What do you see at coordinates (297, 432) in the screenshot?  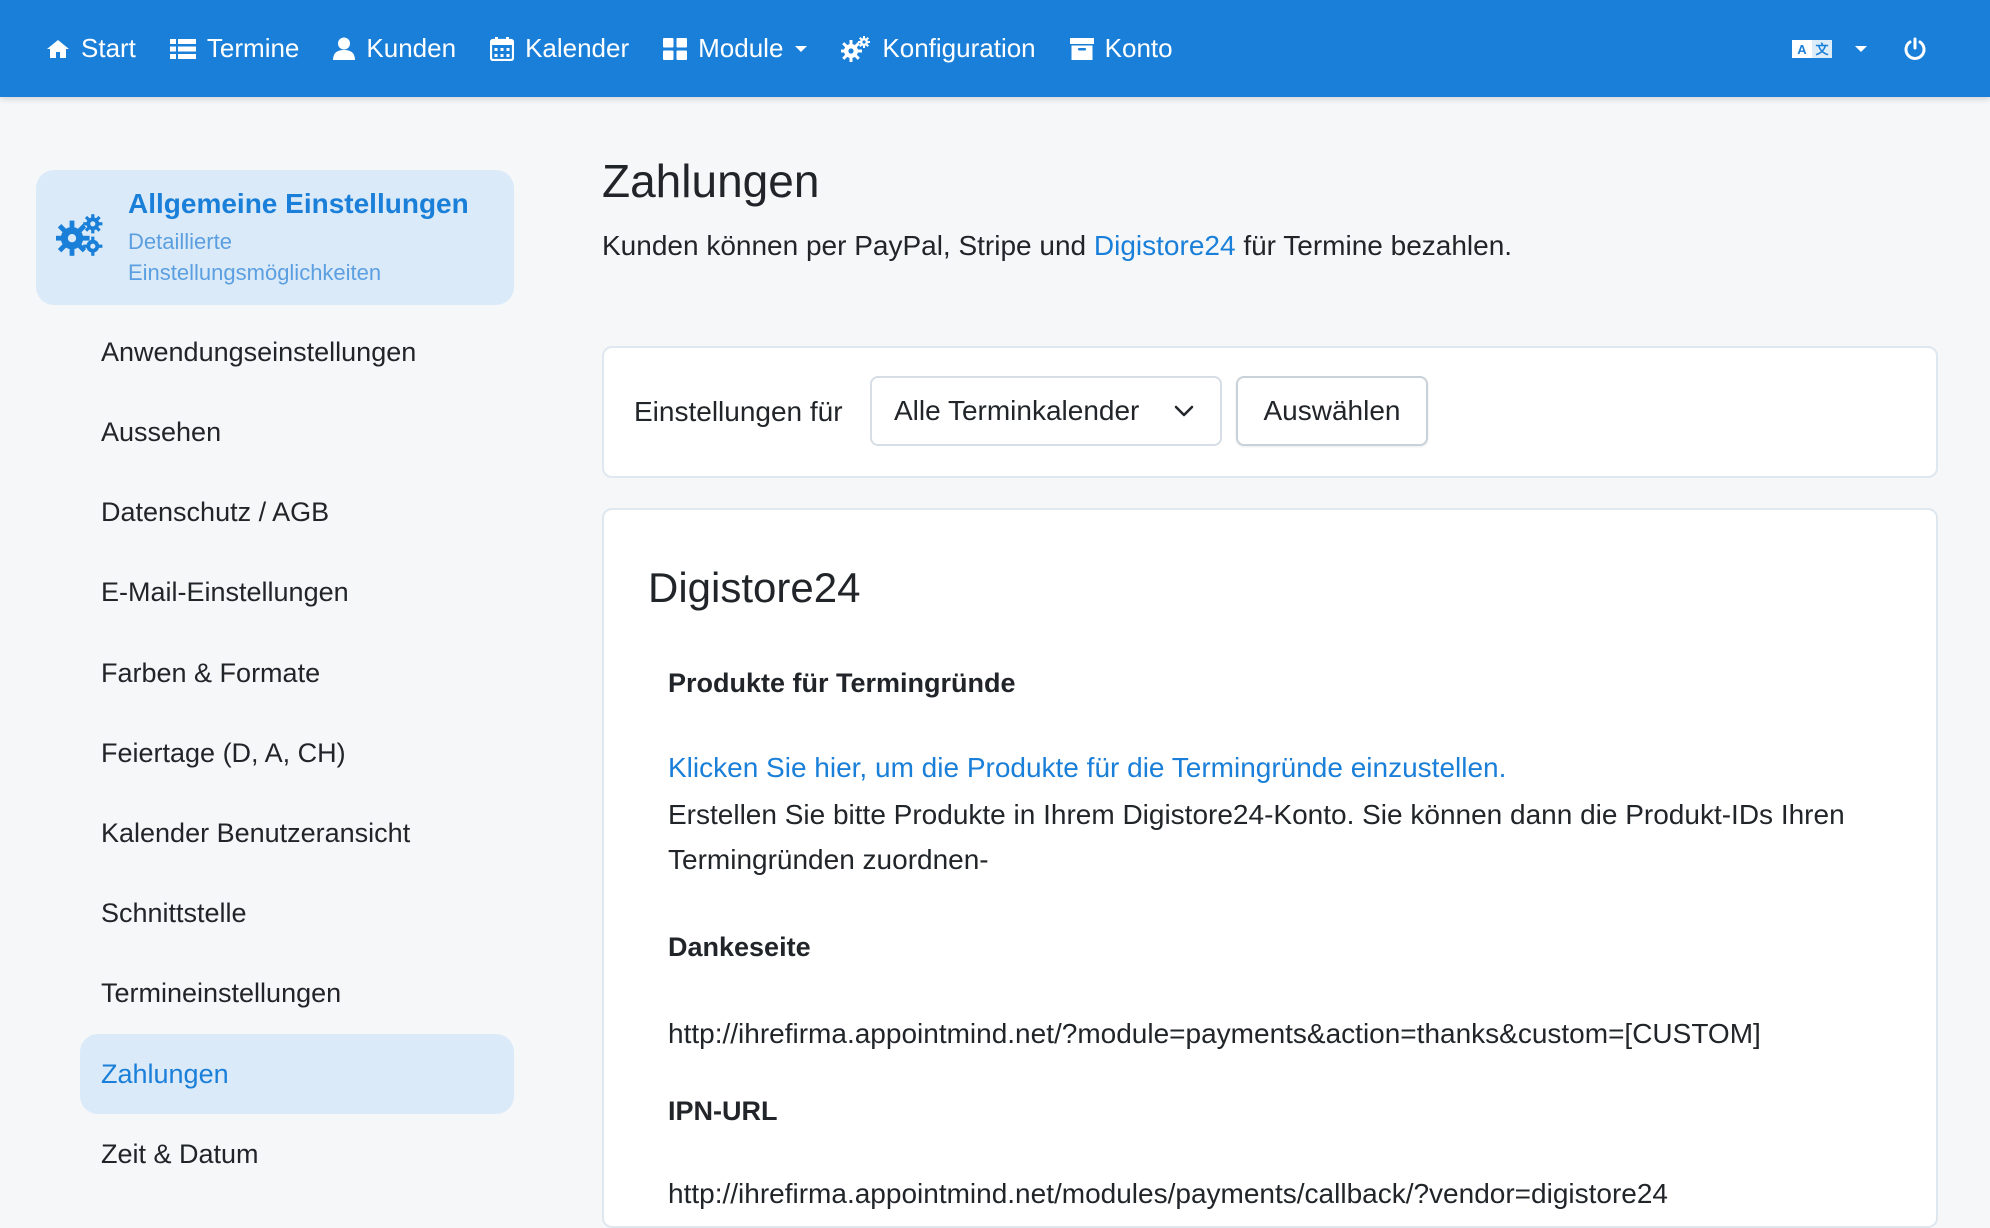 I see `sidebar-item-aussehen: Aussehen` at bounding box center [297, 432].